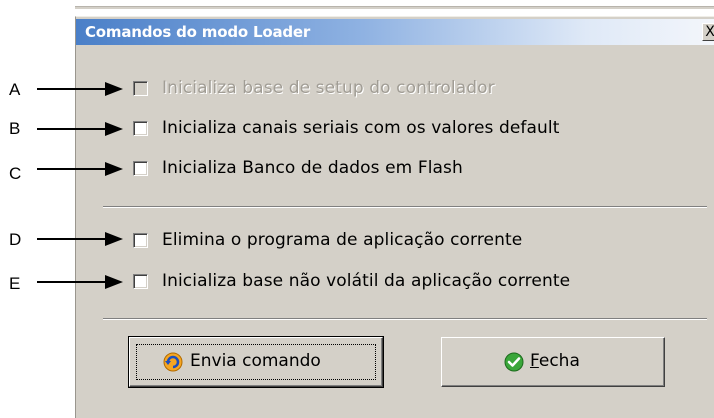 This screenshot has height=418, width=714. What do you see at coordinates (80, 169) in the screenshot?
I see `arrow-c-icon` at bounding box center [80, 169].